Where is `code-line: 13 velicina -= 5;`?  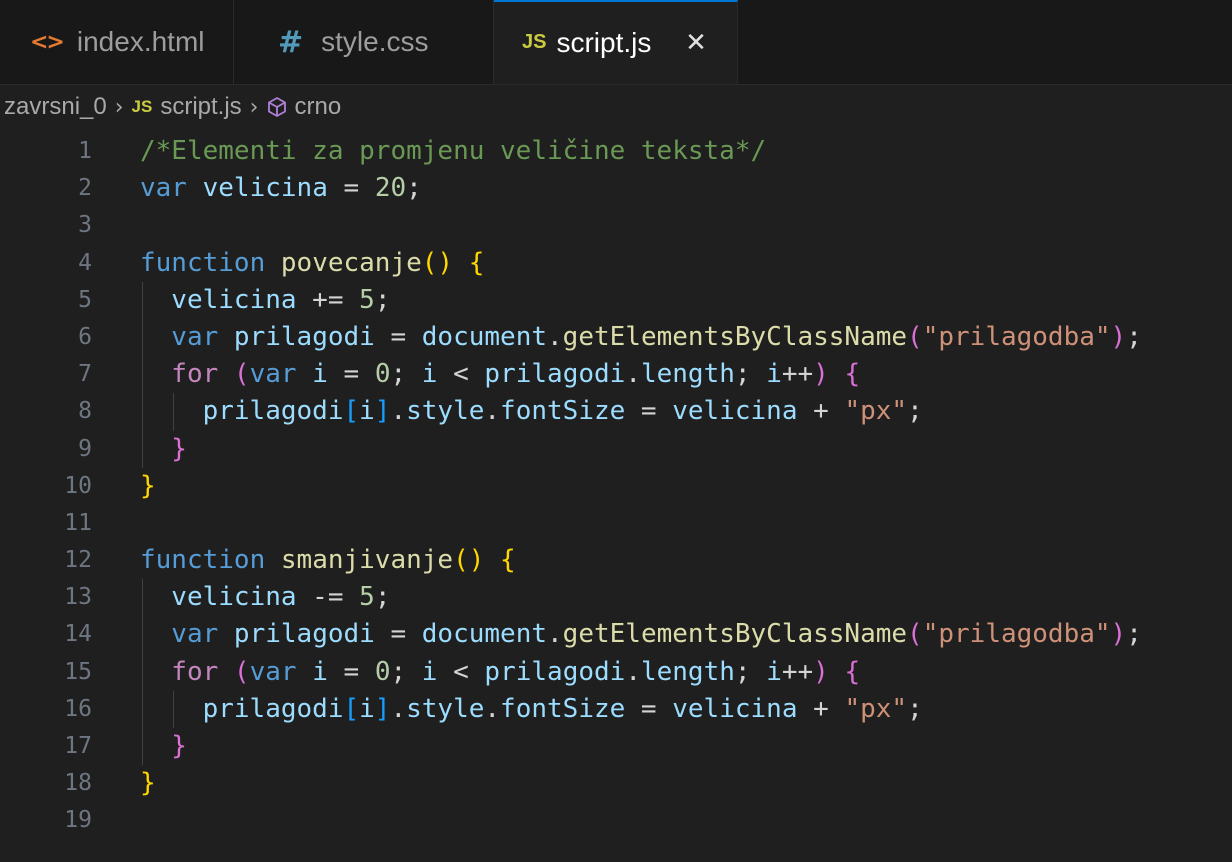 code-line: 13 velicina -= 5; is located at coordinates (616, 598).